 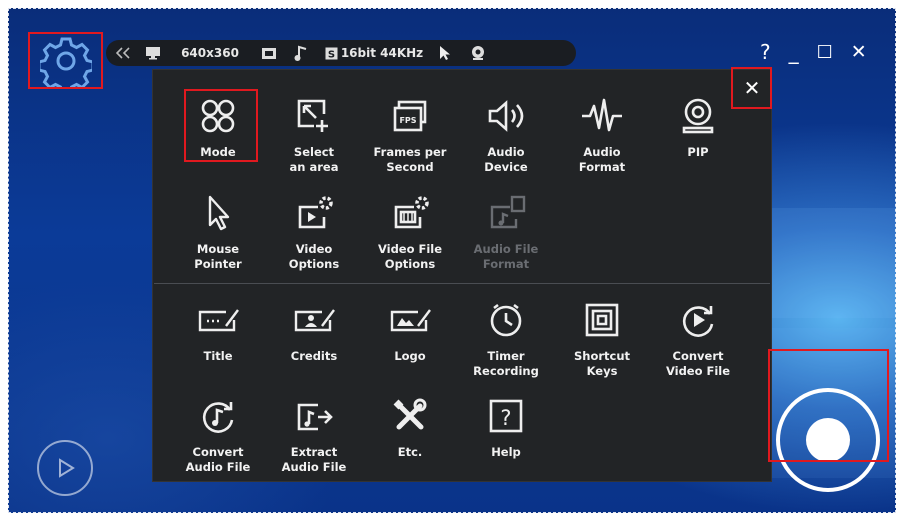 I want to click on menu-convert-video-file: Convert Video File, so click(x=698, y=338).